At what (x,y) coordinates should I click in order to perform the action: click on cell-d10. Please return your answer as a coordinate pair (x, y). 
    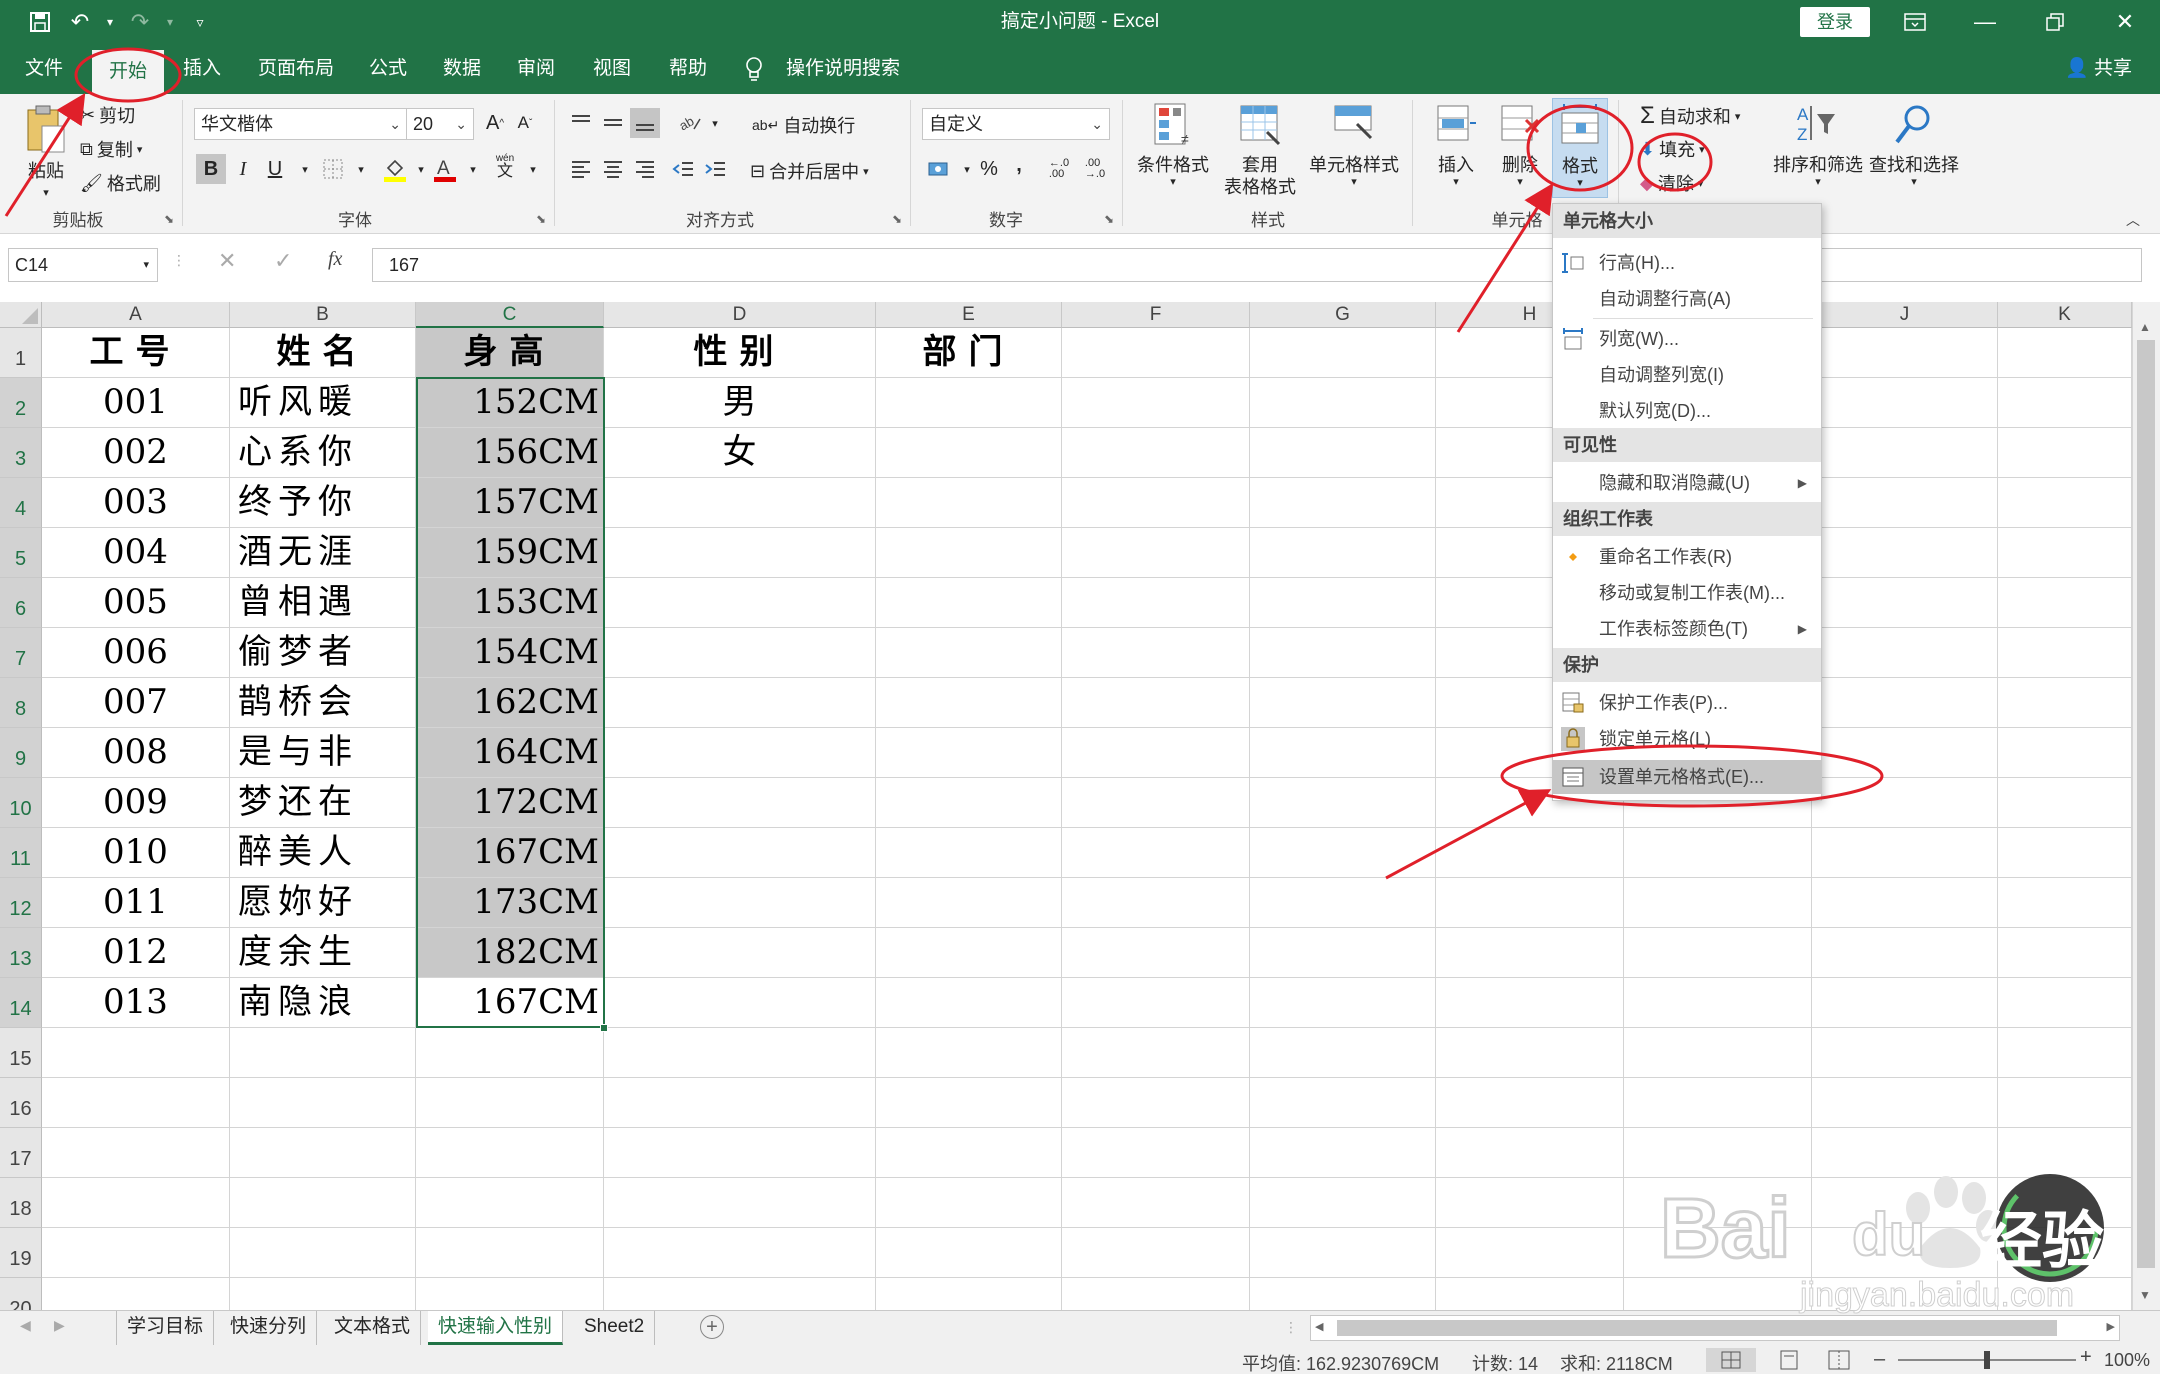
    Looking at the image, I should click on (740, 803).